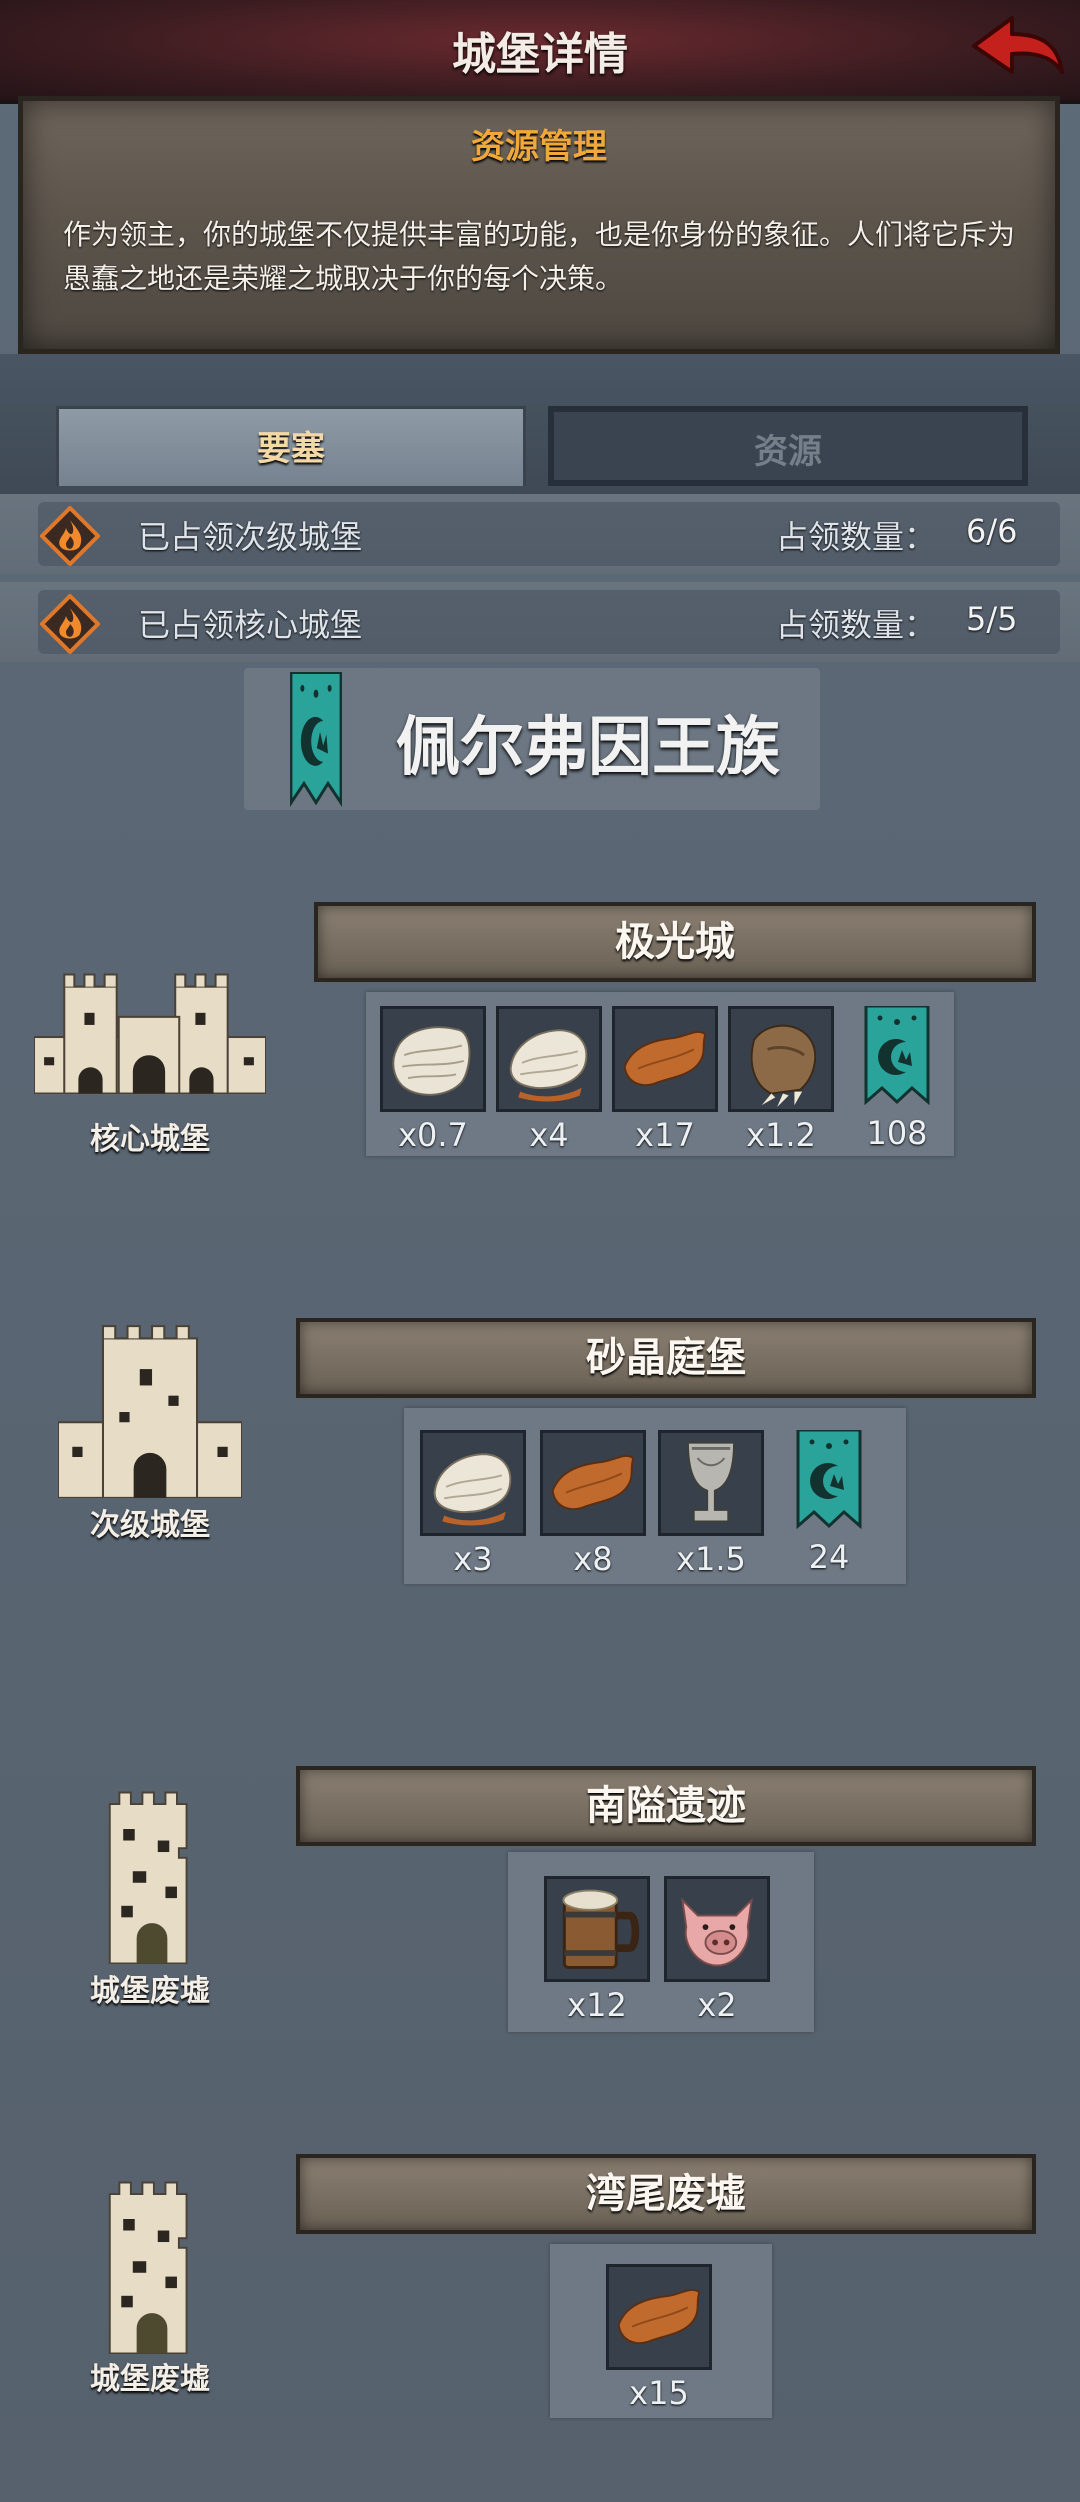  What do you see at coordinates (717, 2005) in the screenshot?
I see `resource-count: x2` at bounding box center [717, 2005].